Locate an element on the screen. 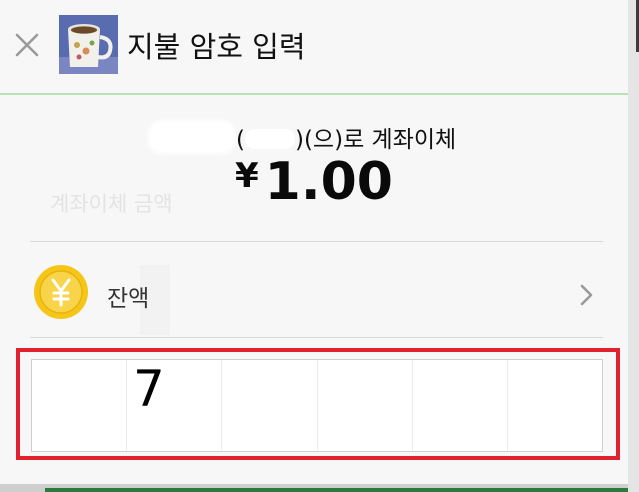 Image resolution: width=639 pixels, height=492 pixels. transfer-description: ( )(으)로 계좌이체 is located at coordinates (346, 137).